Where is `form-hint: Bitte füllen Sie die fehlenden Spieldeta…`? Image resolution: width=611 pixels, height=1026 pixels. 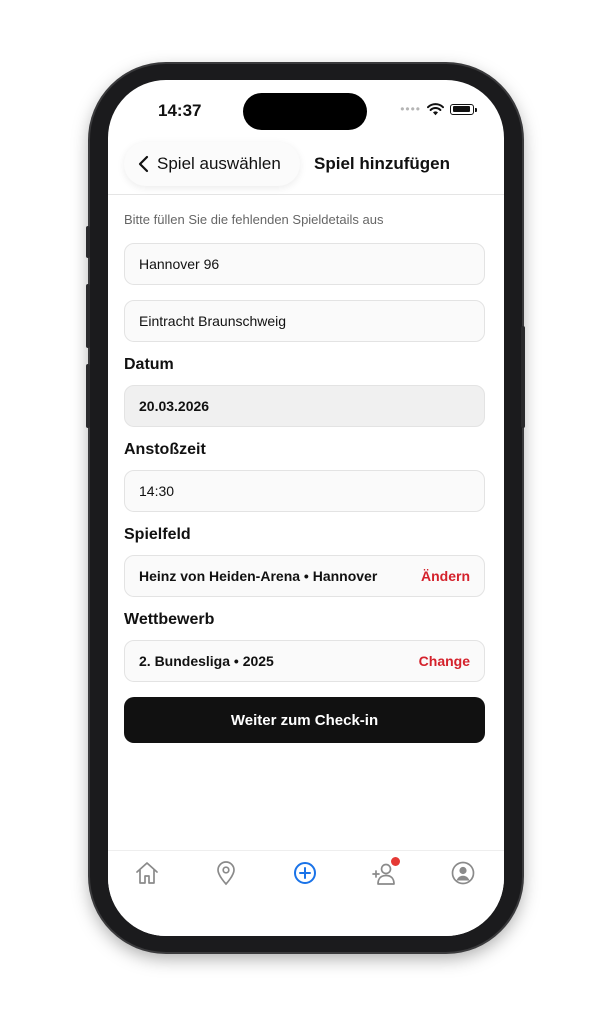
form-hint: Bitte füllen Sie die fehlenden Spieldeta… is located at coordinates (254, 219).